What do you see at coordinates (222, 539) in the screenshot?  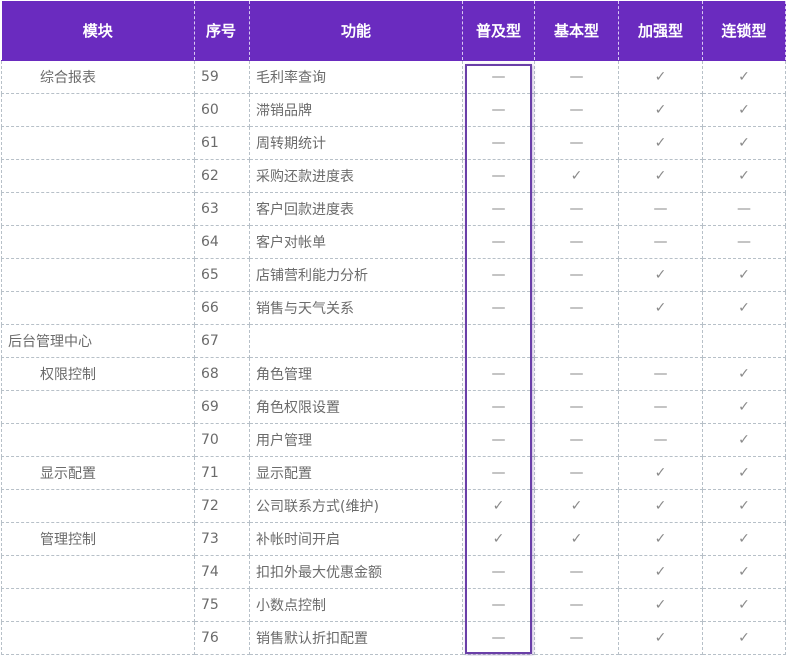 I see `seq-cell: 73` at bounding box center [222, 539].